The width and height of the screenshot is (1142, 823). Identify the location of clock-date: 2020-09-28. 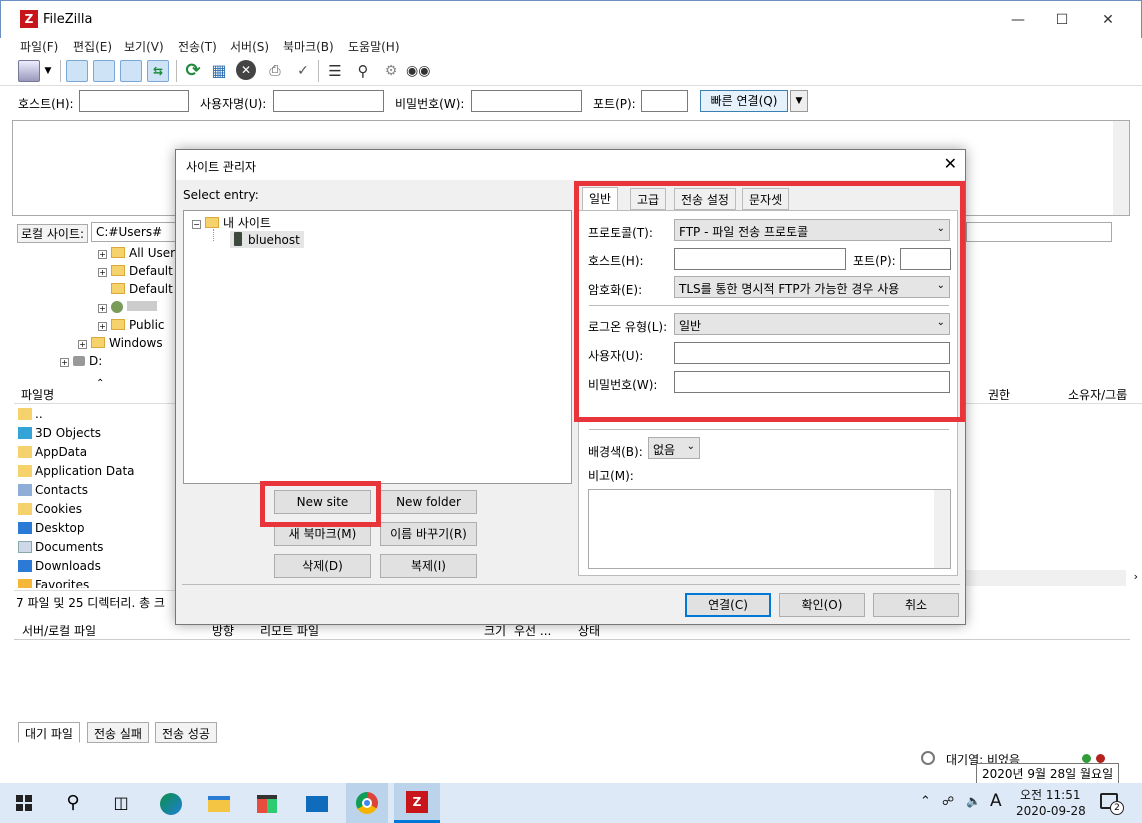
(1051, 811).